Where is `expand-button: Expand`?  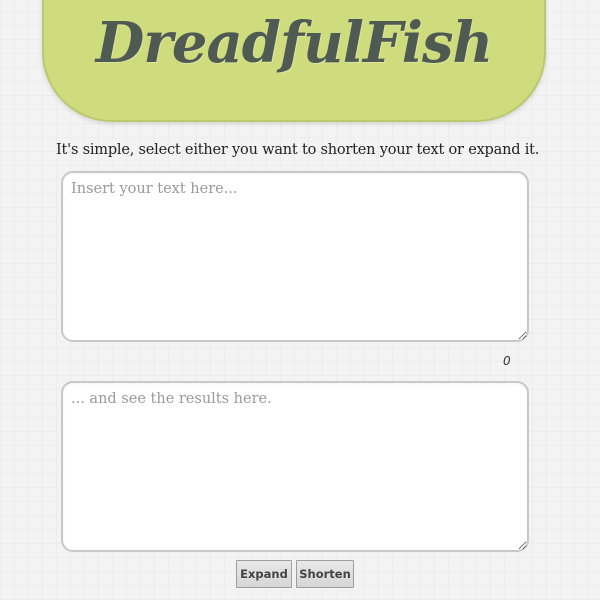 expand-button: Expand is located at coordinates (264, 574).